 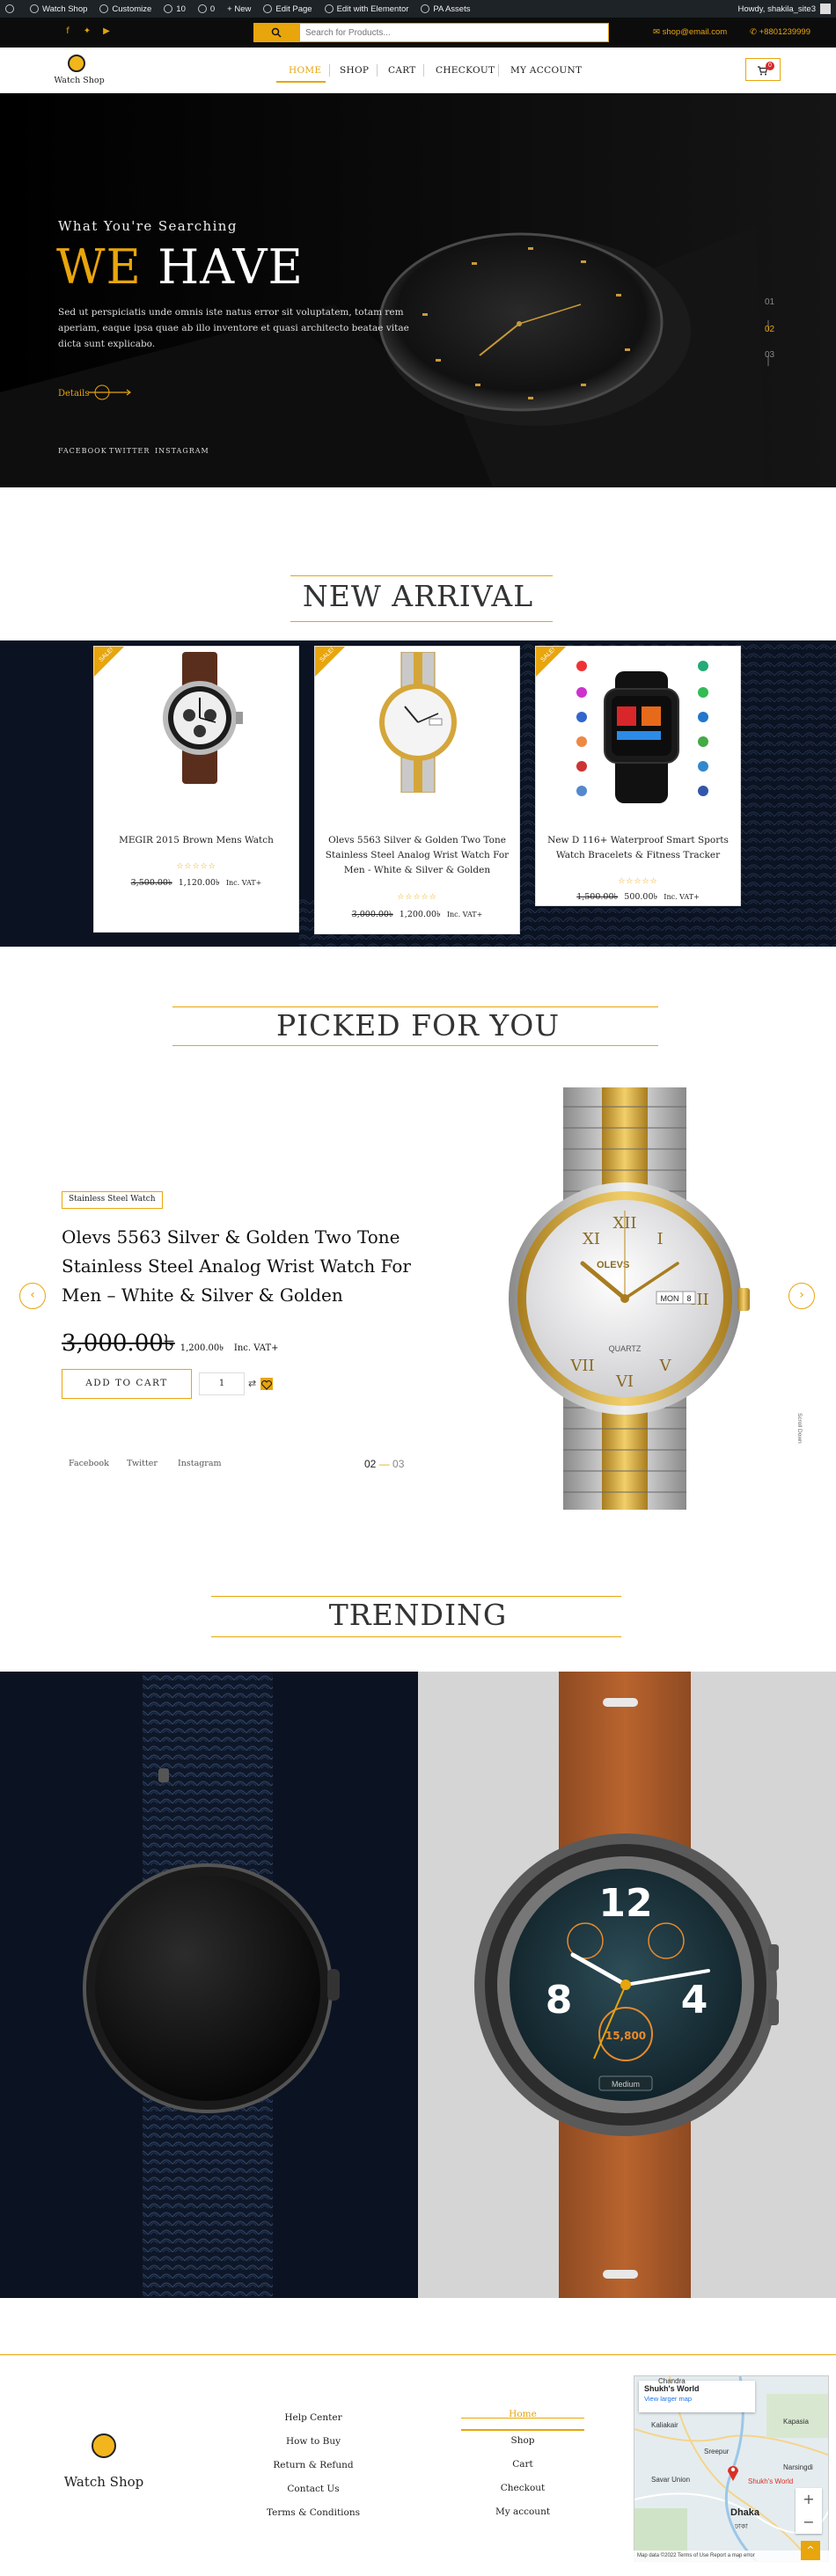 I want to click on picked-twitter-link: Twitter, so click(x=142, y=1463).